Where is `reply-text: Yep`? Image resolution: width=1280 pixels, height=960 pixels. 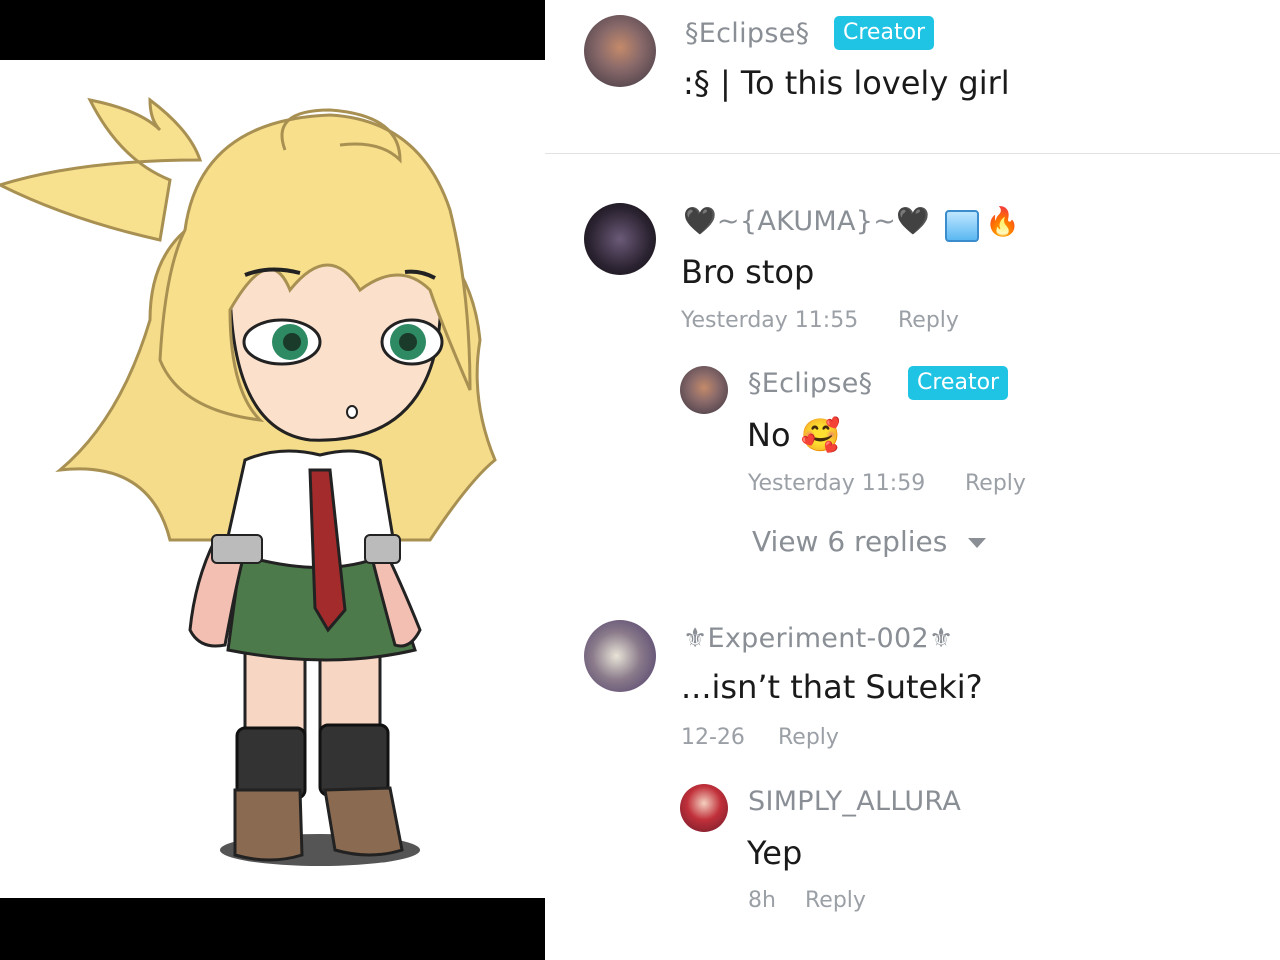 reply-text: Yep is located at coordinates (775, 853).